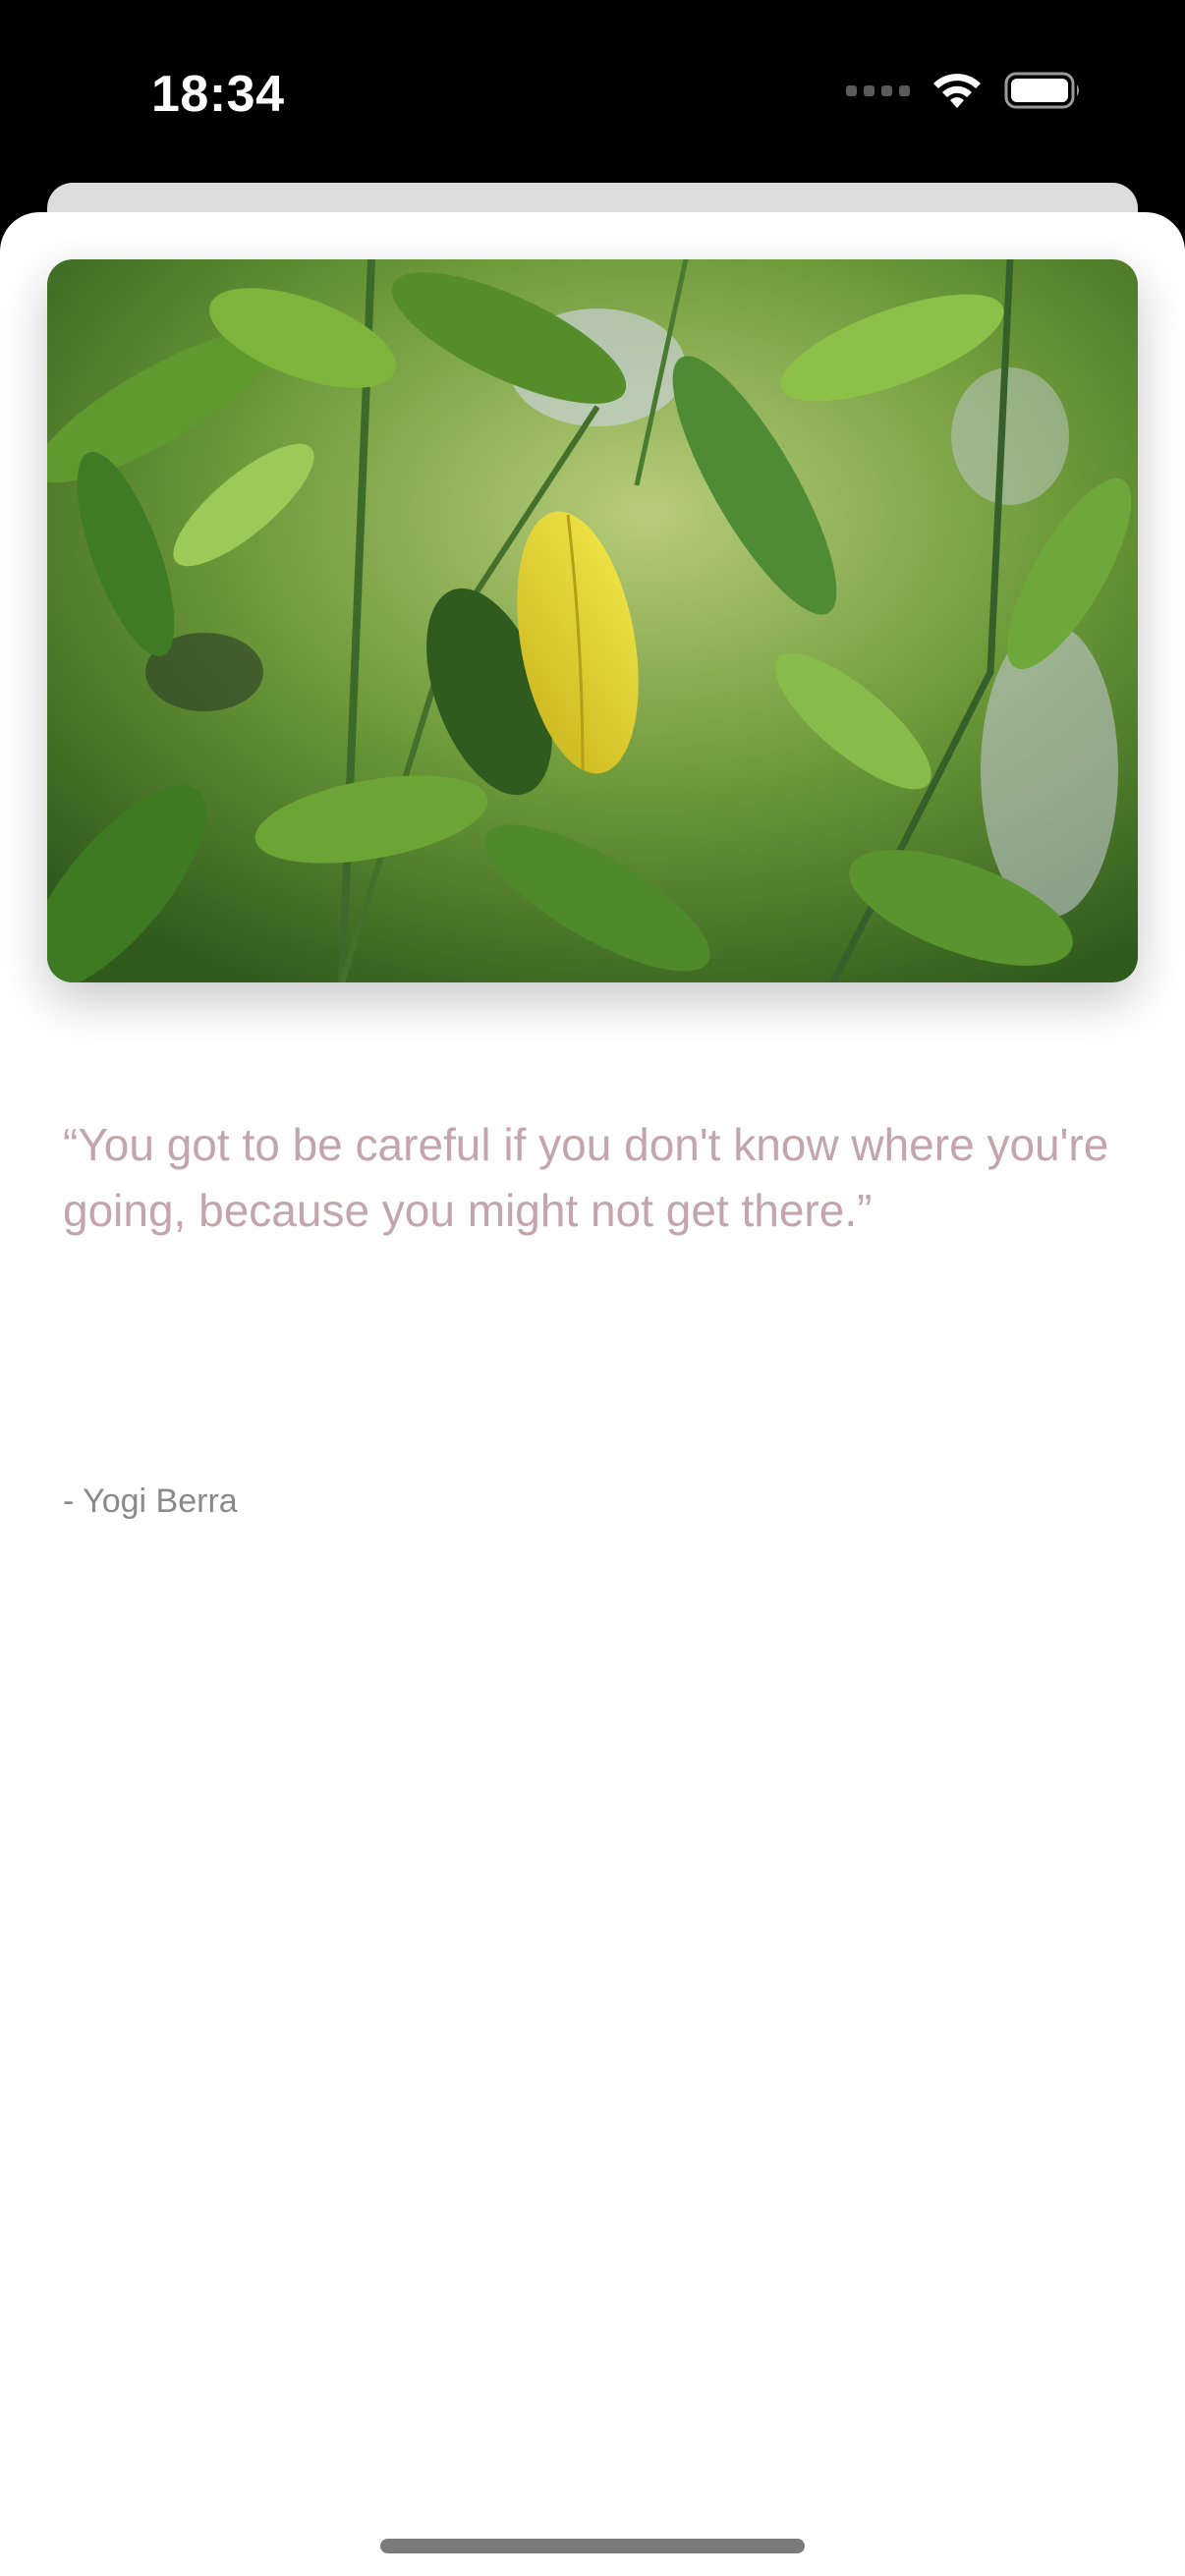  Describe the element at coordinates (878, 90) in the screenshot. I see `cellular-signal-icon` at that location.